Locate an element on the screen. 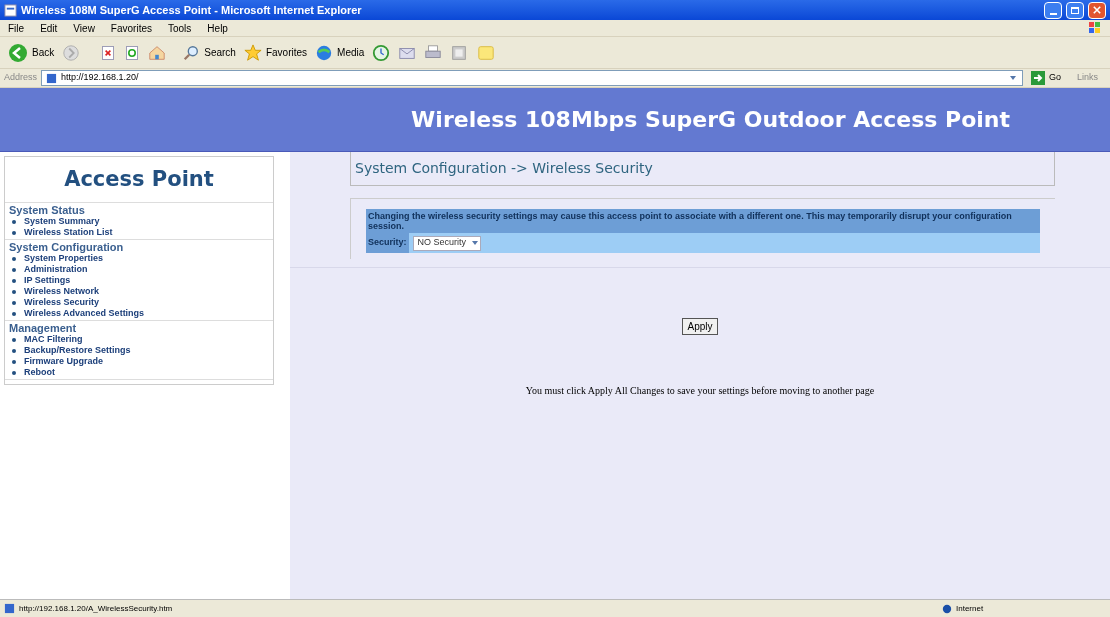 Image resolution: width=1110 pixels, height=617 pixels. sidebar-title: Access Point is located at coordinates (139, 180).